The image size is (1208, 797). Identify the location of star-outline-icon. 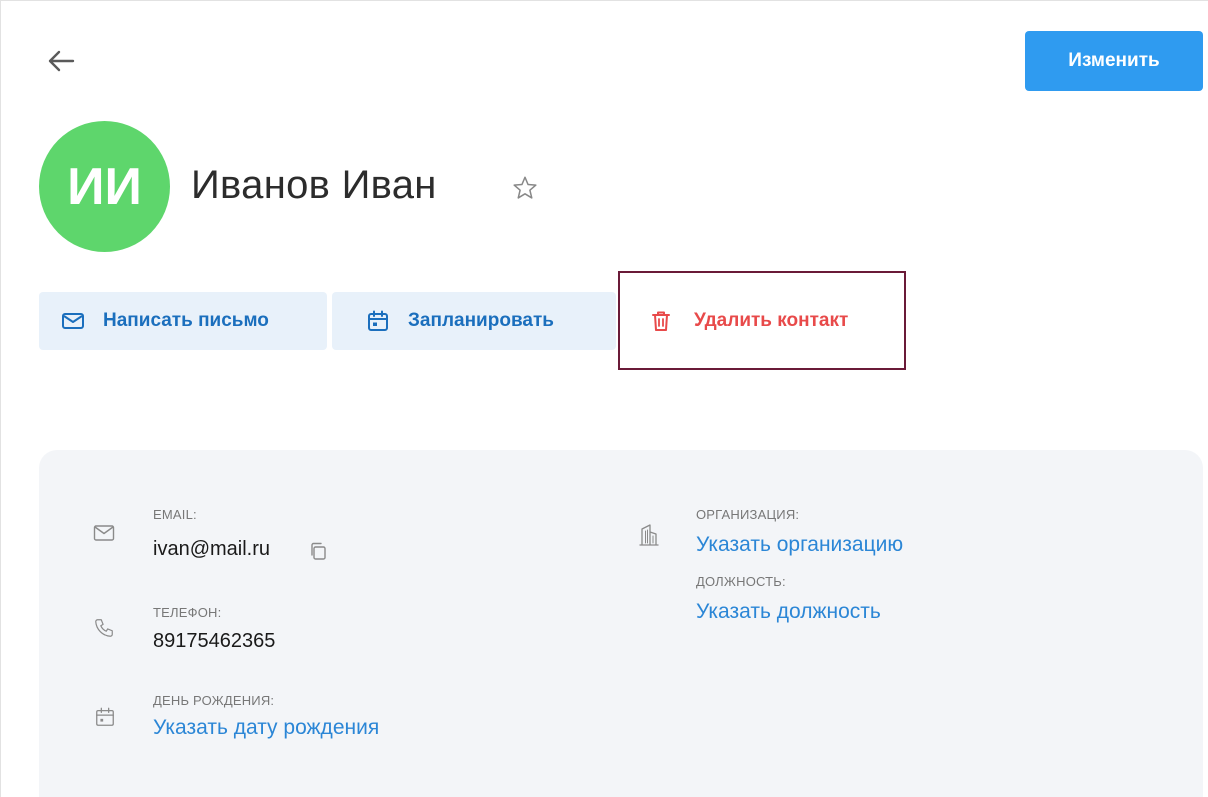
(525, 188).